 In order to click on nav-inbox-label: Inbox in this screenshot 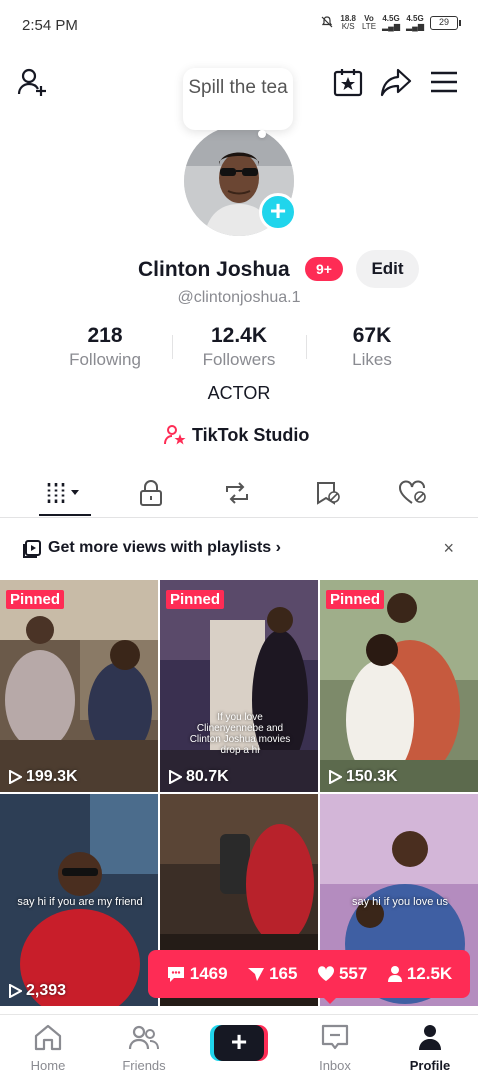, I will do `click(335, 1065)`.